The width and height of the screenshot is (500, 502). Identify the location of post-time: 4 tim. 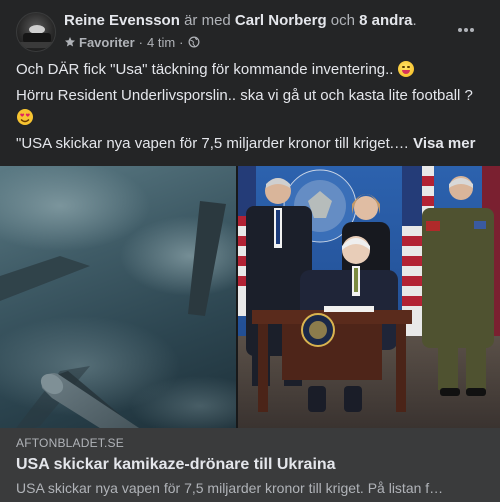
(161, 42).